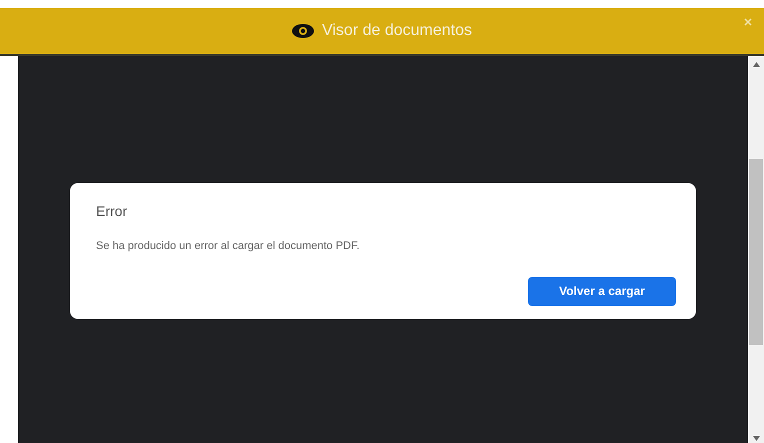 This screenshot has height=443, width=764. Describe the element at coordinates (228, 246) in the screenshot. I see `dialog-message: Se ha producido un error al cargar el documento PDF.` at that location.